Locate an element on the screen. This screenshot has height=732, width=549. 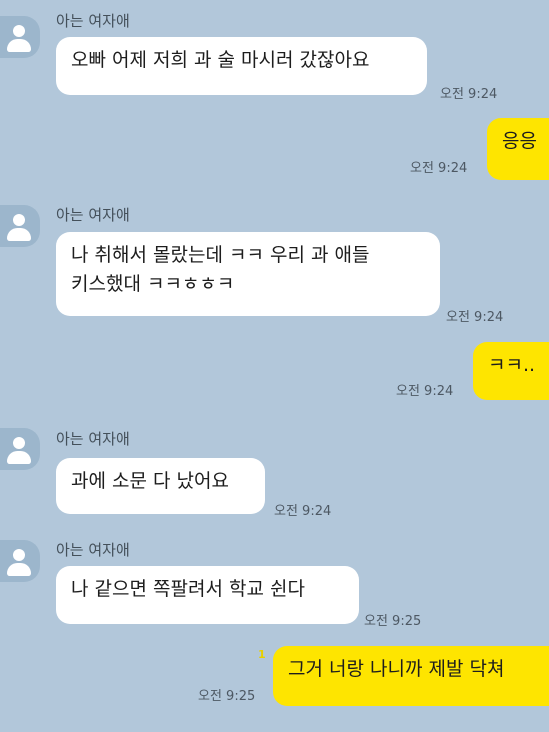
message-text: 오빠 어제 저희 과 술 마시러 갔잖아요 is located at coordinates (220, 60).